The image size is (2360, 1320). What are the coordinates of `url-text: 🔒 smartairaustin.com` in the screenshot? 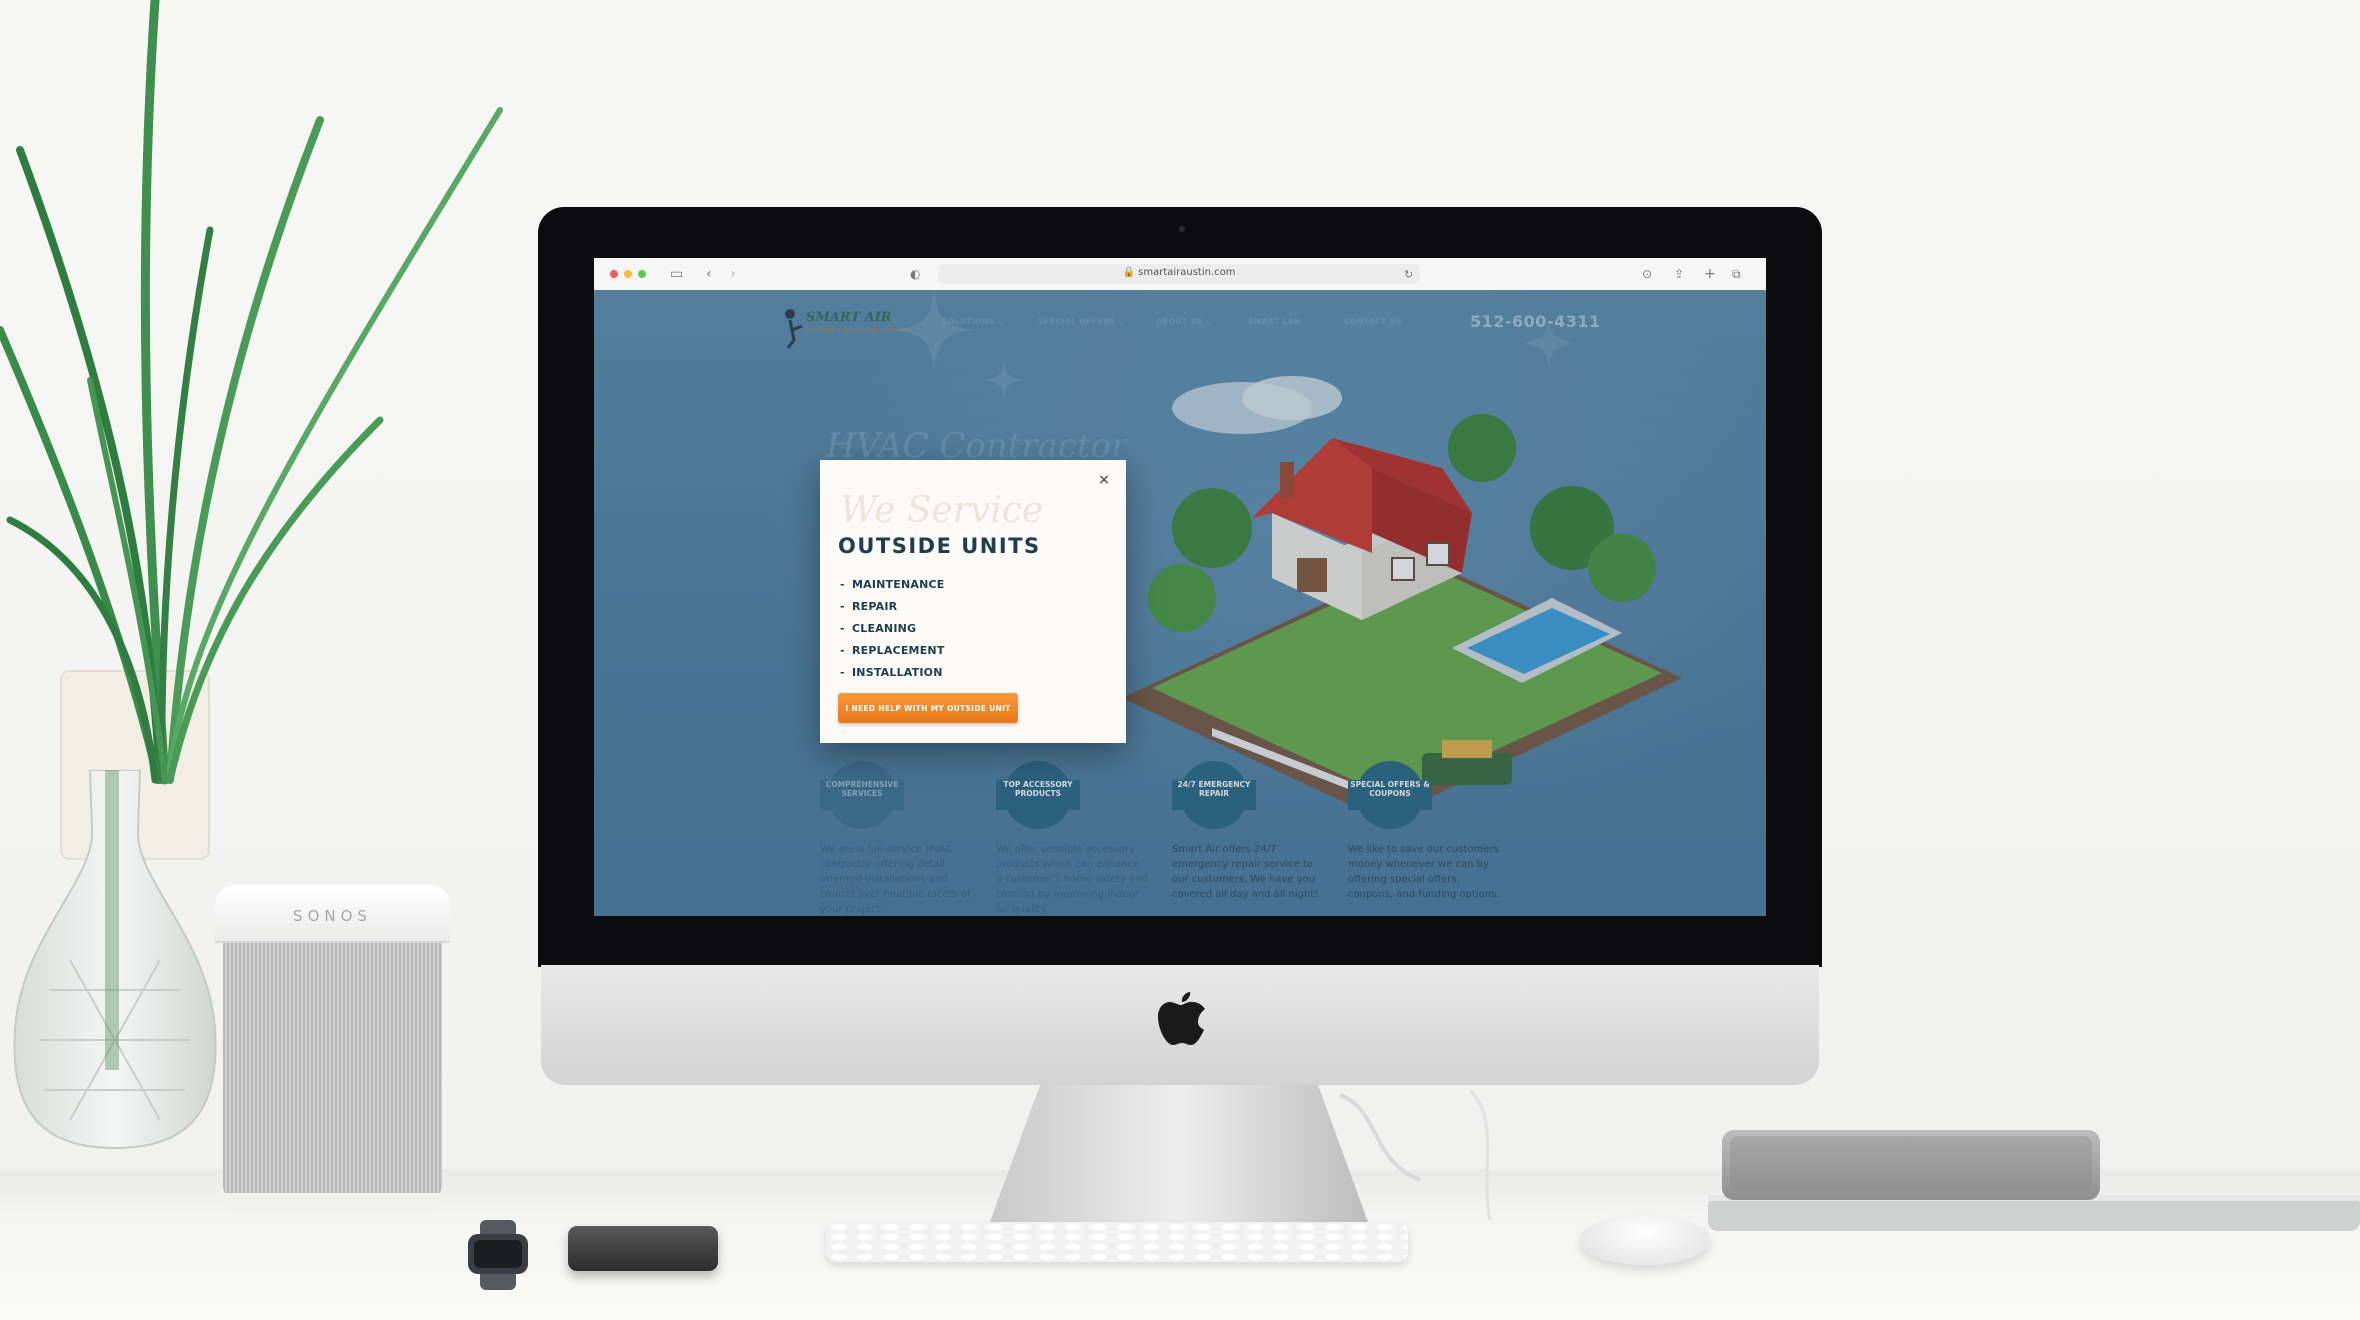 It's located at (1179, 272).